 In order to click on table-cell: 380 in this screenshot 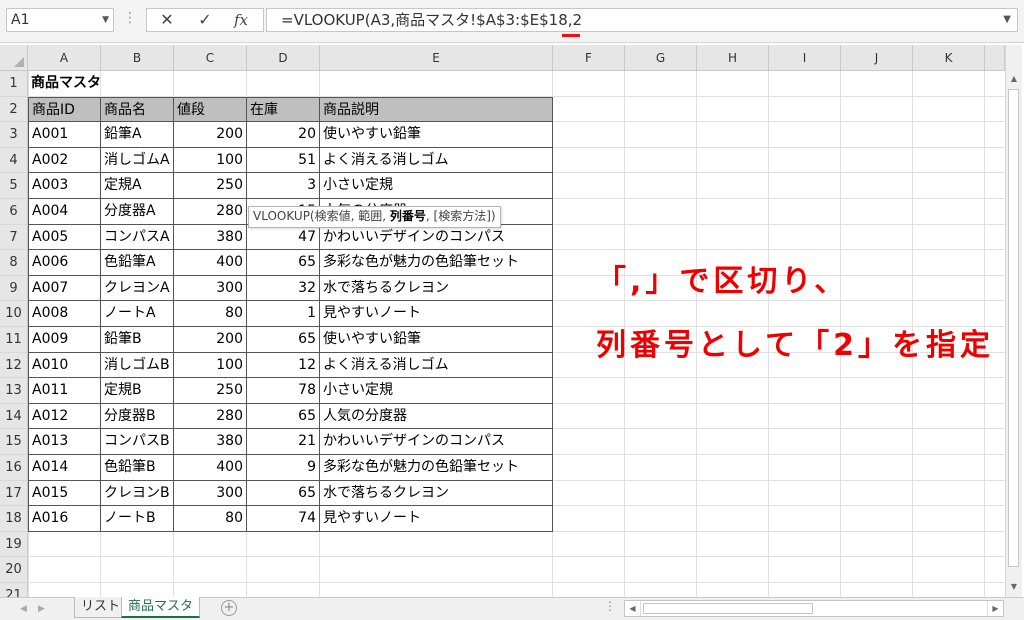, I will do `click(210, 237)`.